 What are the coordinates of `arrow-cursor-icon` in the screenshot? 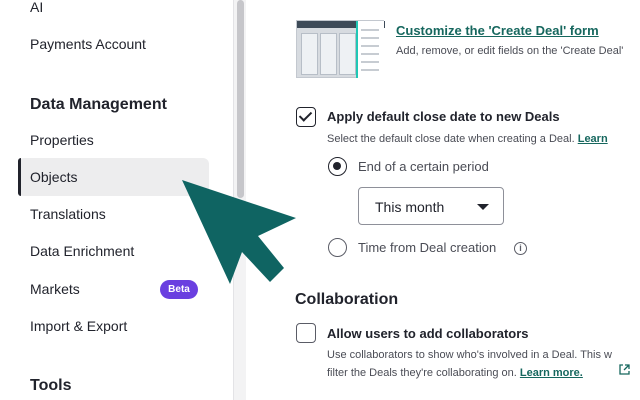 It's located at (239, 232).